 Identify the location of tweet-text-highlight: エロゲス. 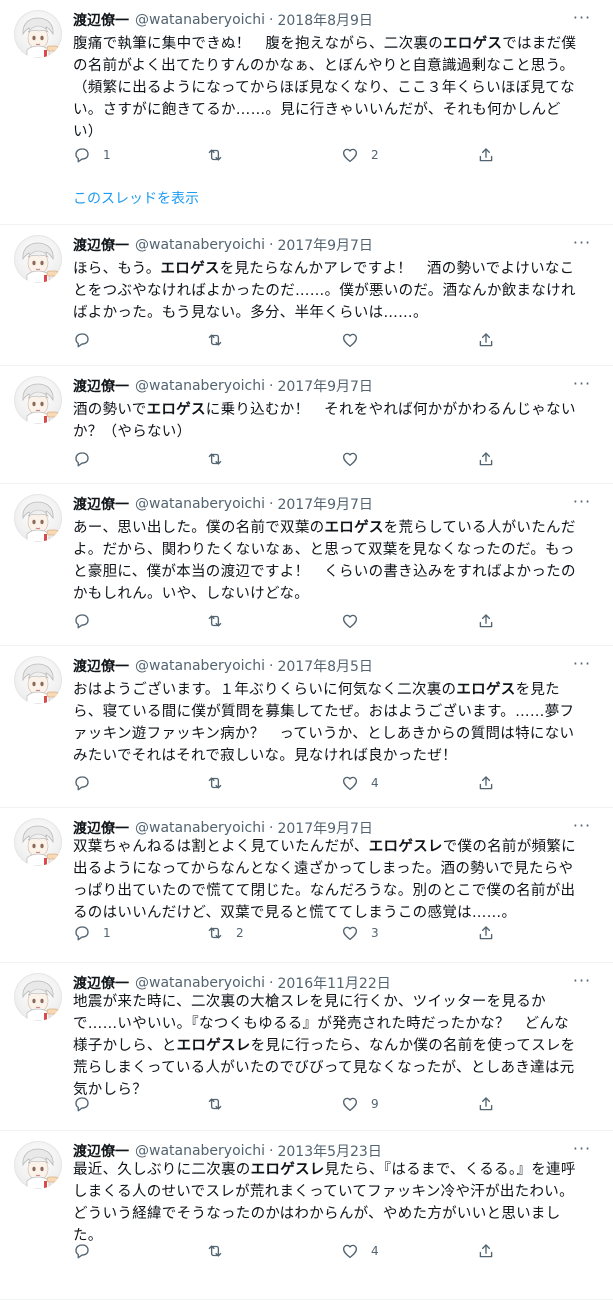
(176, 410).